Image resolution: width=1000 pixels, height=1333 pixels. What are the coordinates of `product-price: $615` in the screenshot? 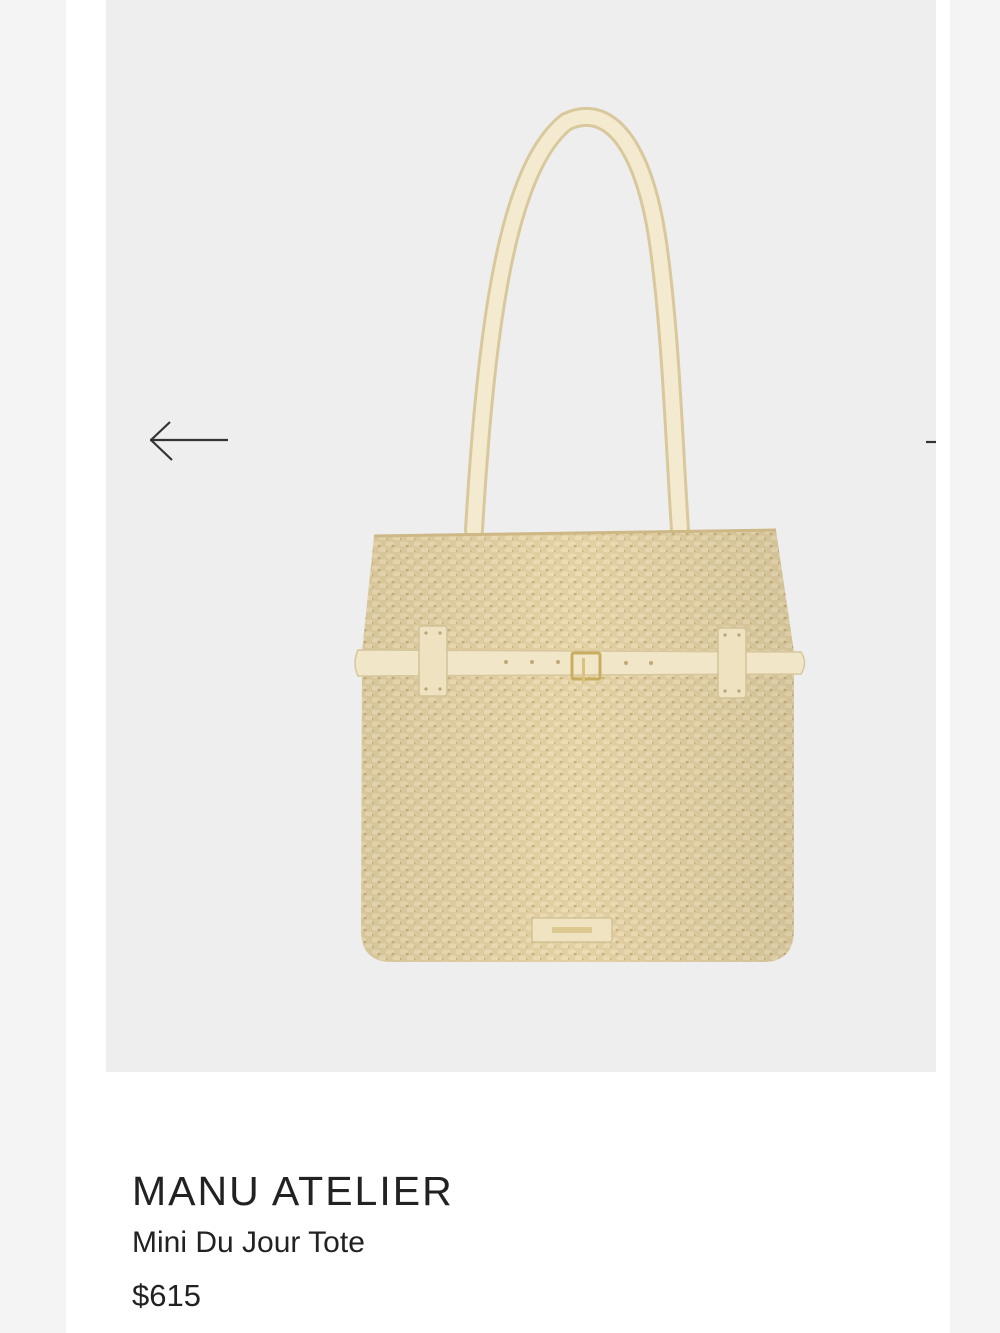 It's located at (166, 1295).